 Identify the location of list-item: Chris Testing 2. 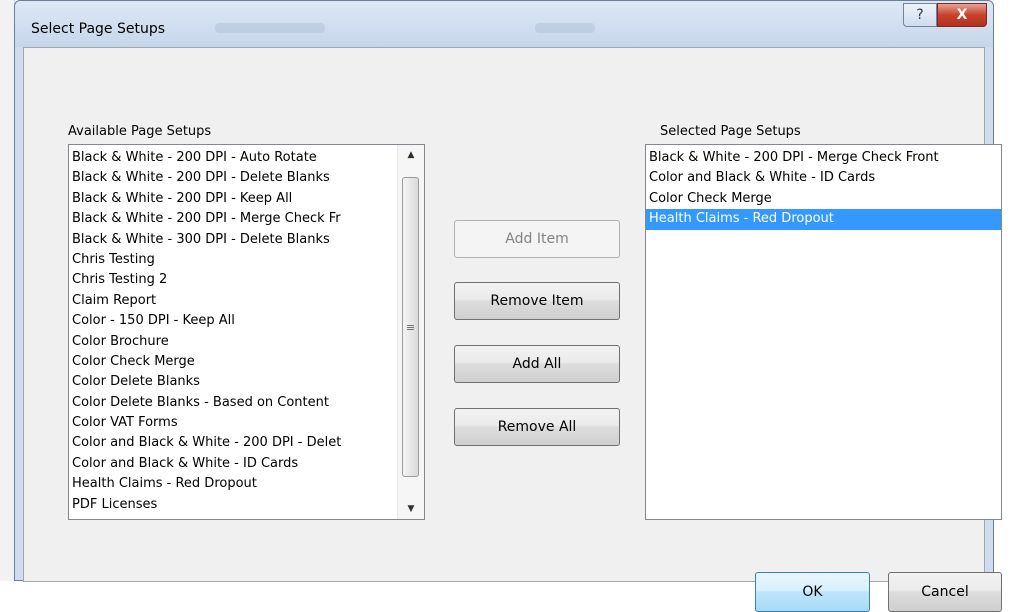
(225, 280).